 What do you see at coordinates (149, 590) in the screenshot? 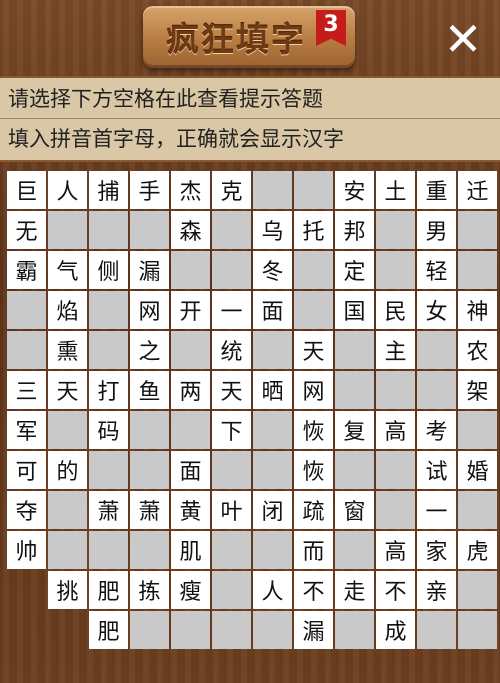
I see `filled-cell: 拣` at bounding box center [149, 590].